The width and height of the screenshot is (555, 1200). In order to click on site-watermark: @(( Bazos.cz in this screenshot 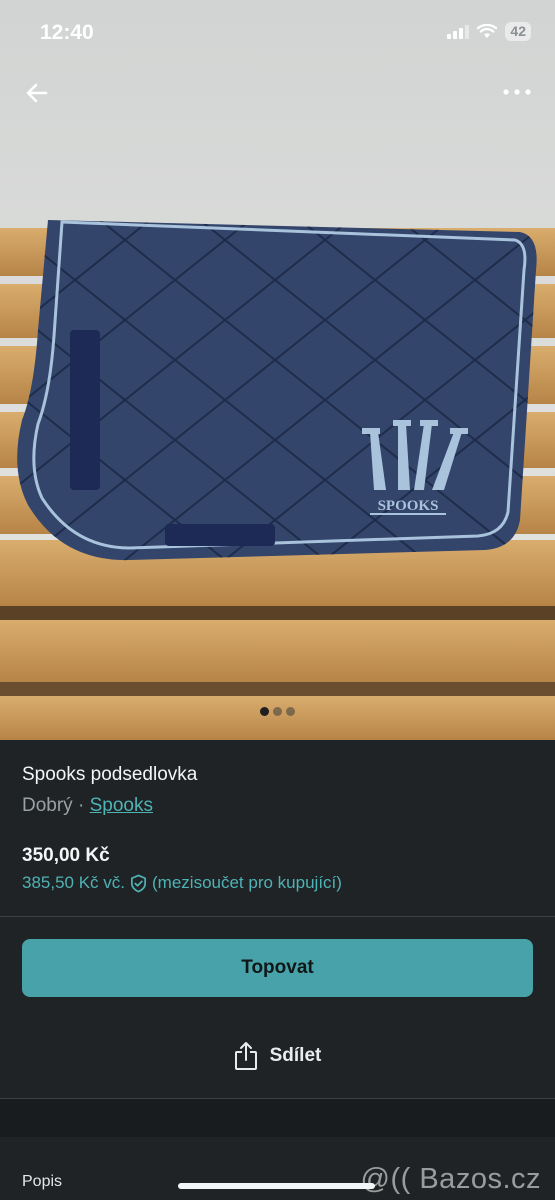, I will do `click(450, 1179)`.